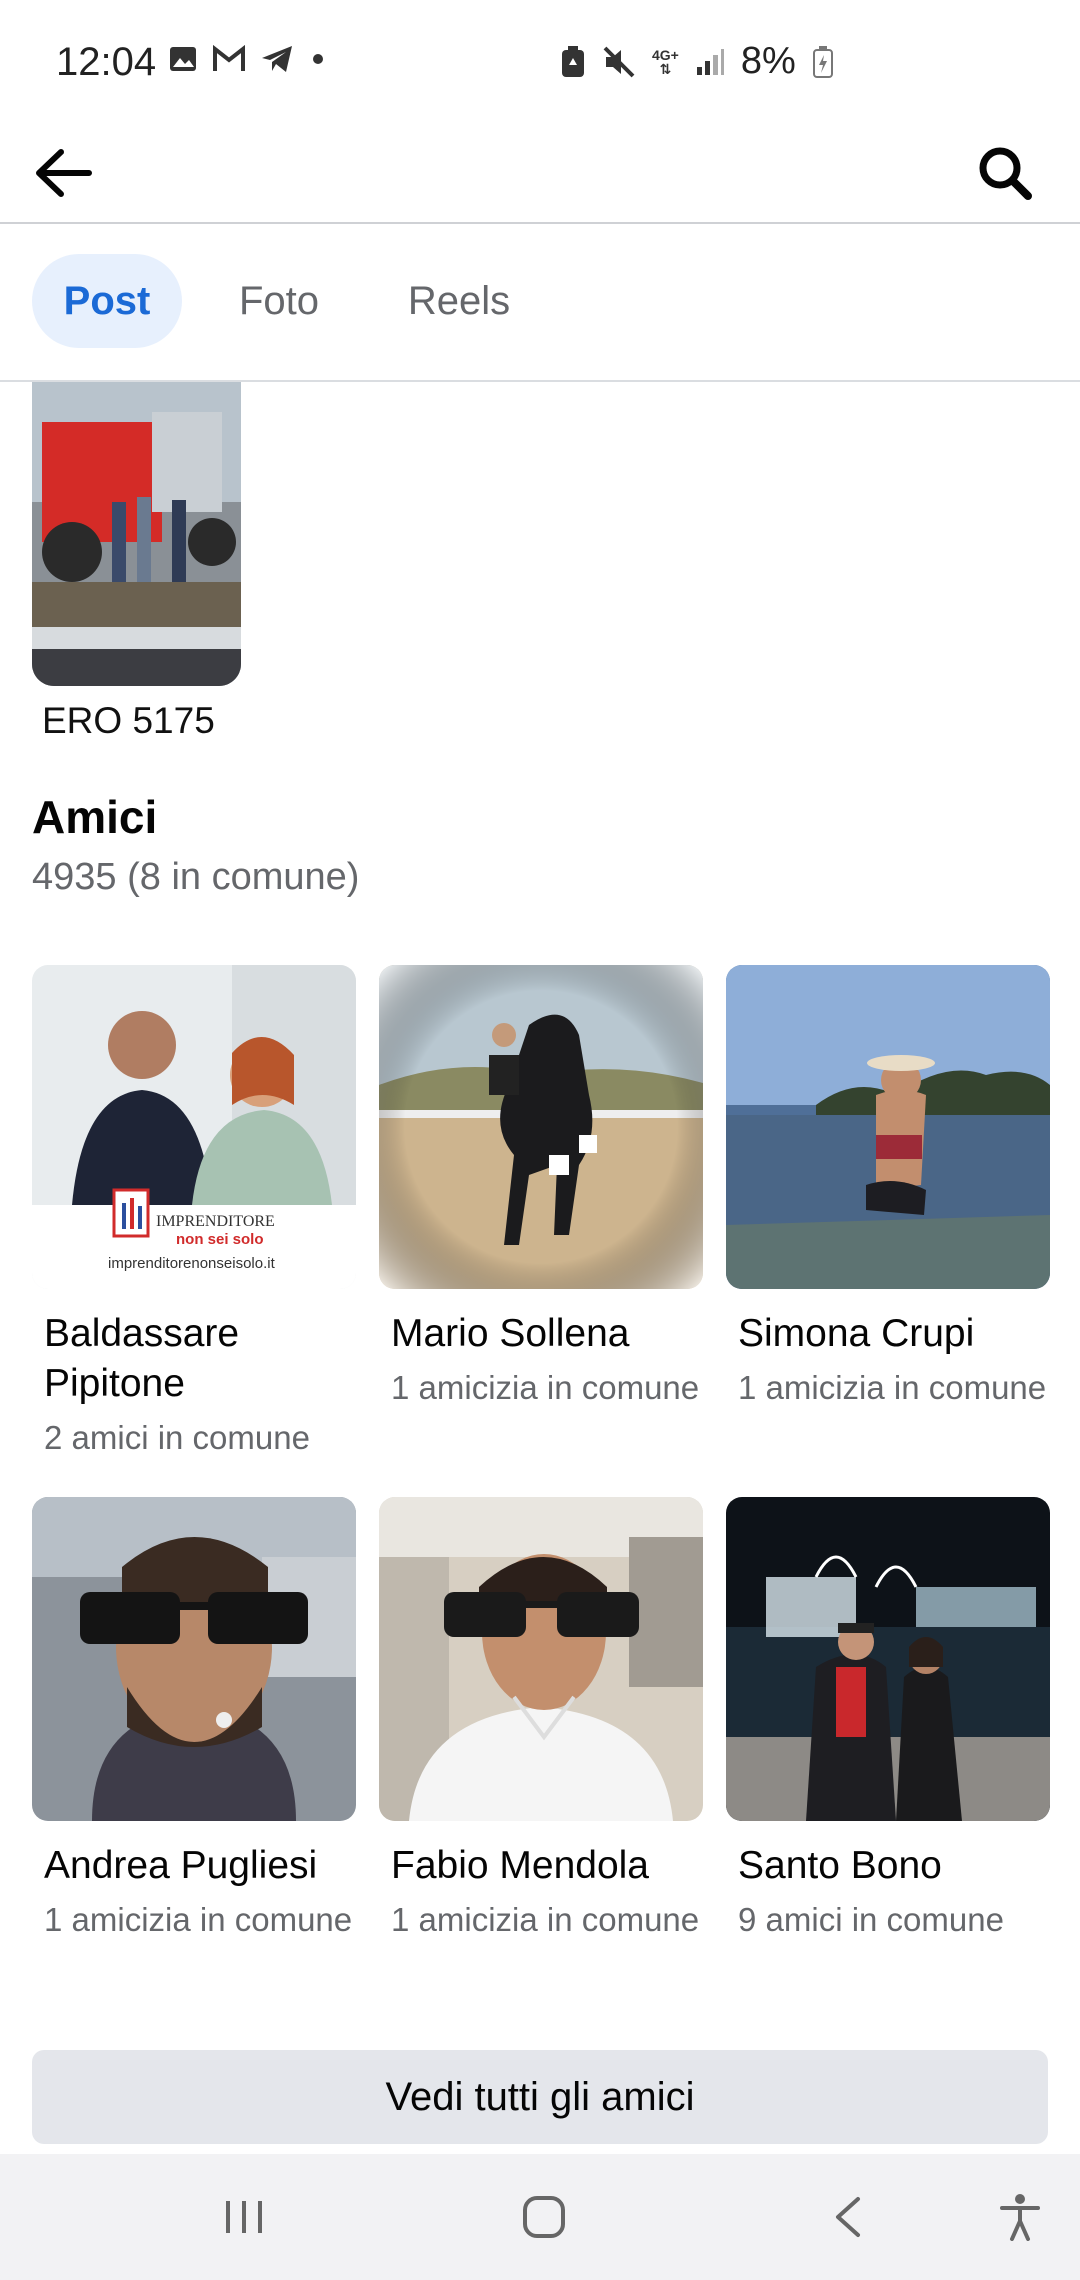 This screenshot has width=1080, height=2280. Describe the element at coordinates (279, 301) in the screenshot. I see `tab-foto: Foto` at that location.